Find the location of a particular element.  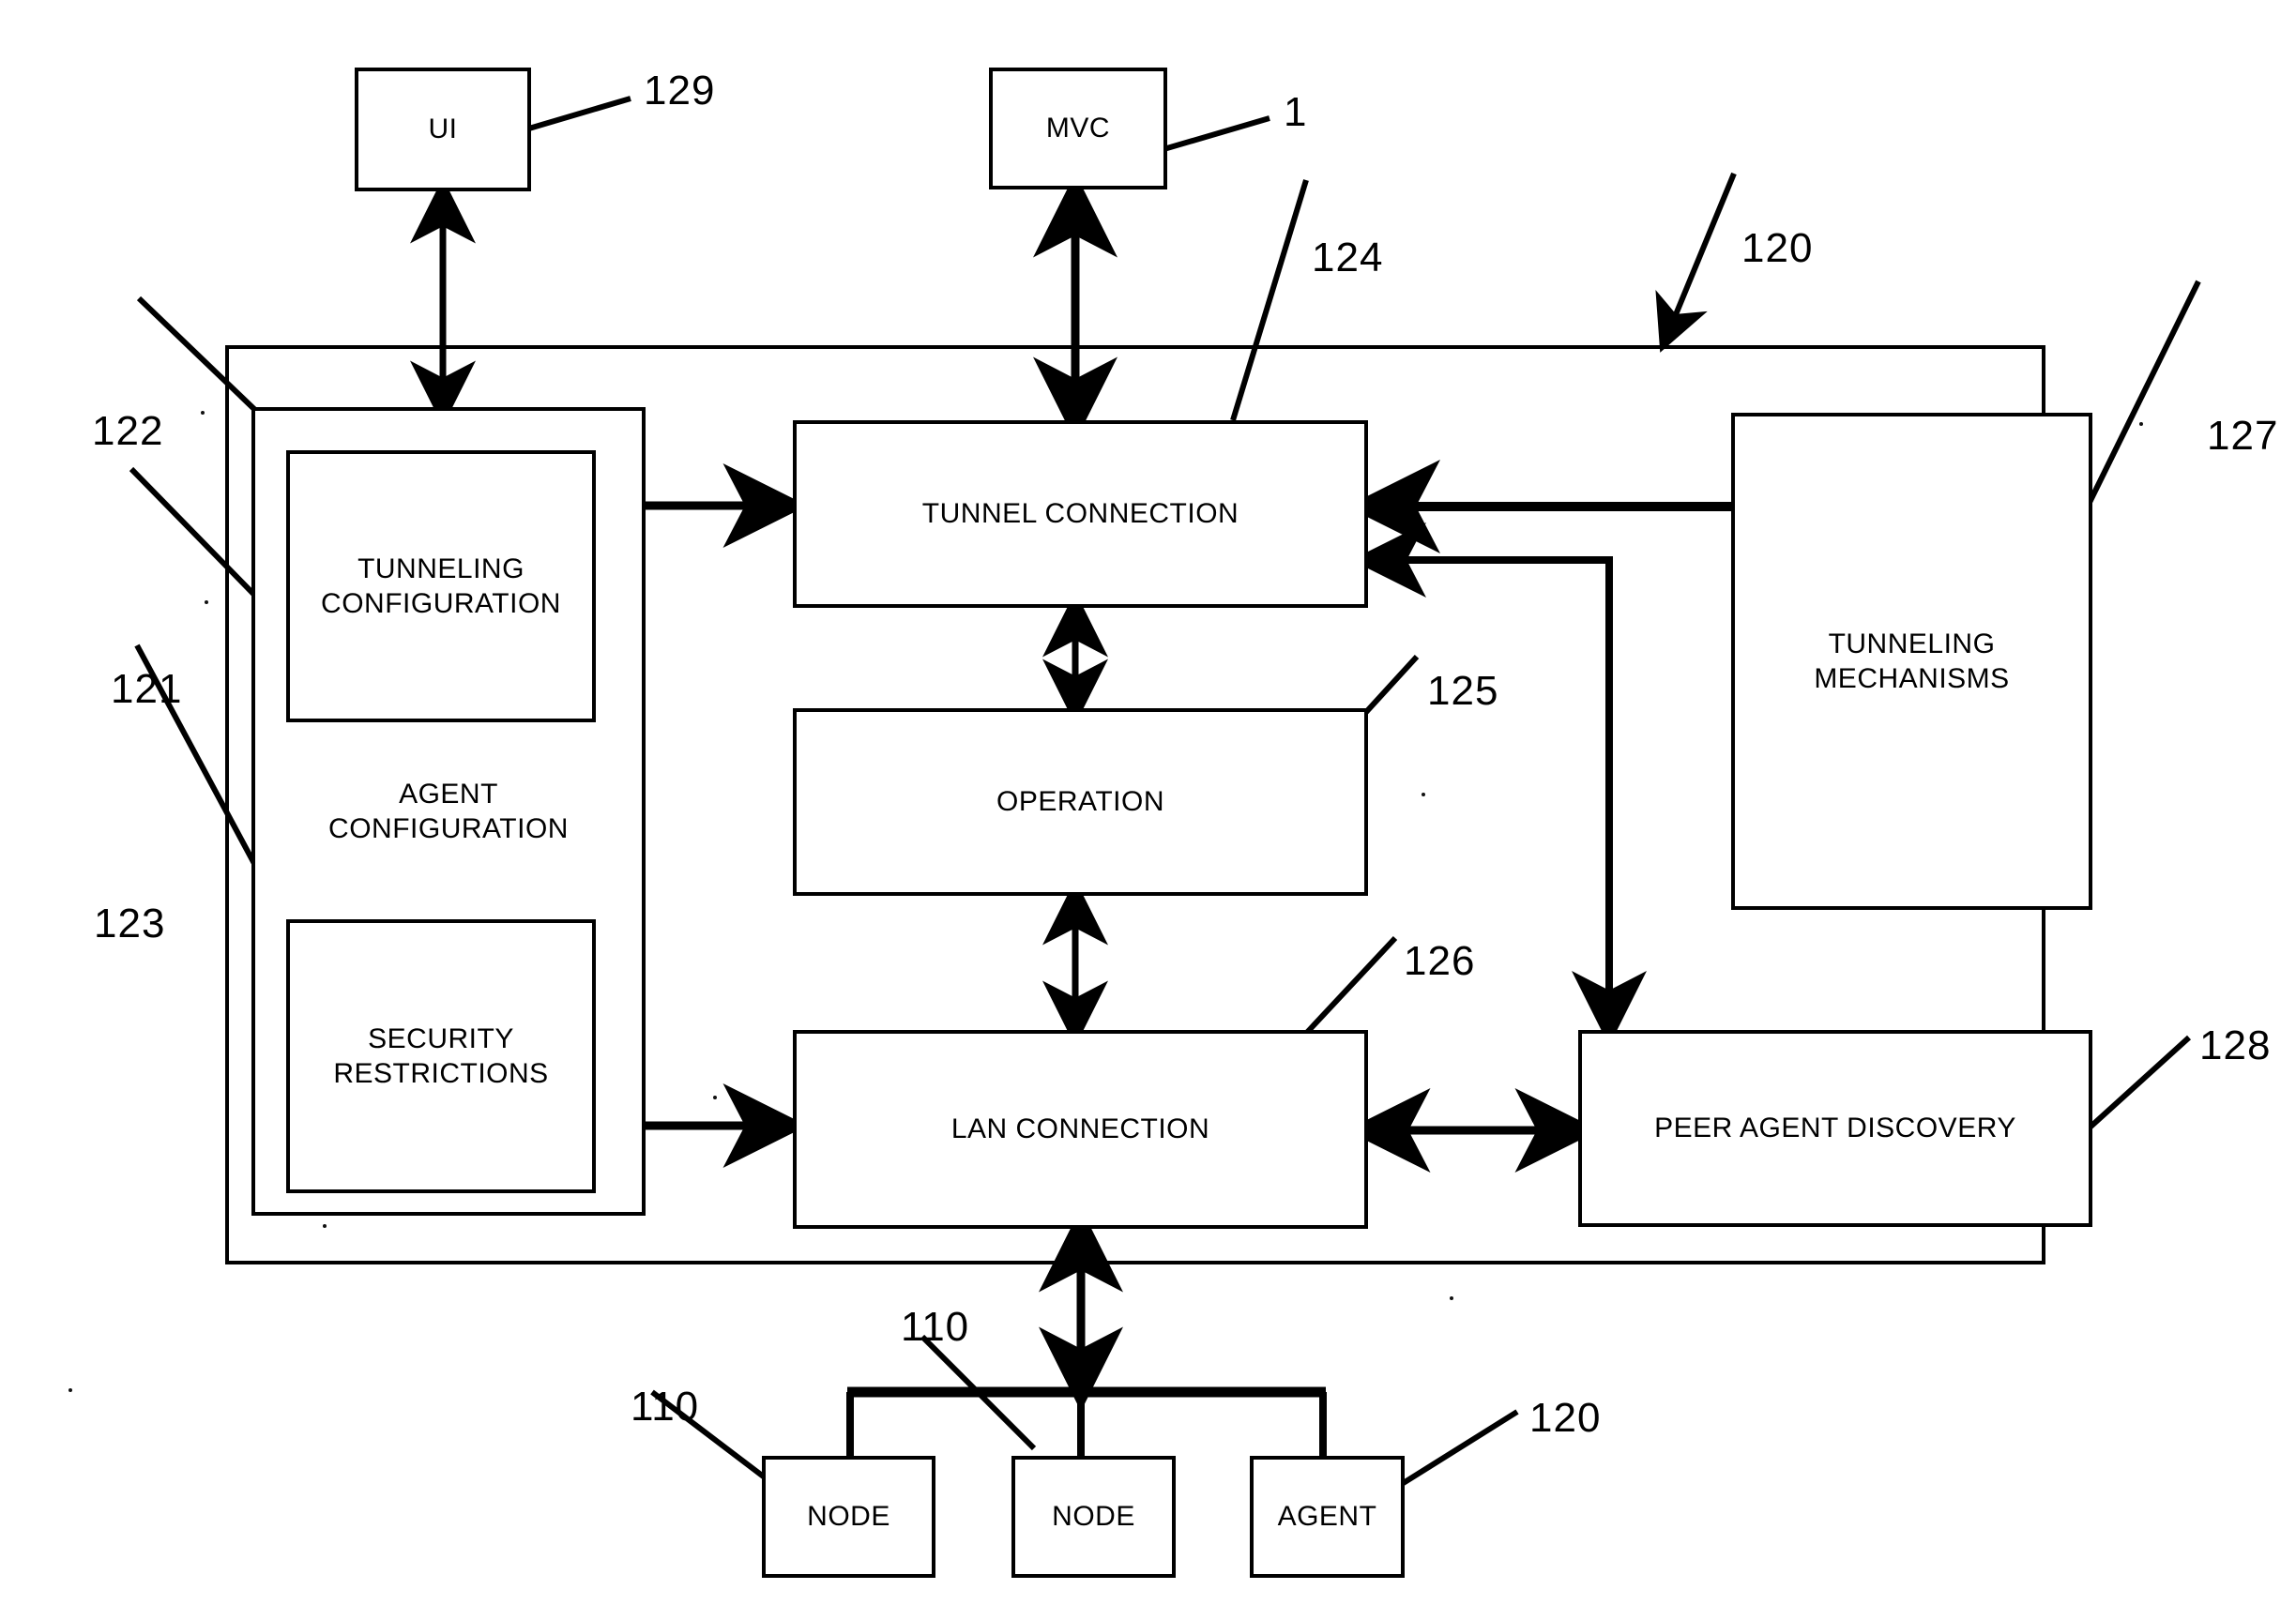

block-tunnel-connection: TUNNEL CONNECTION is located at coordinates (1080, 514).